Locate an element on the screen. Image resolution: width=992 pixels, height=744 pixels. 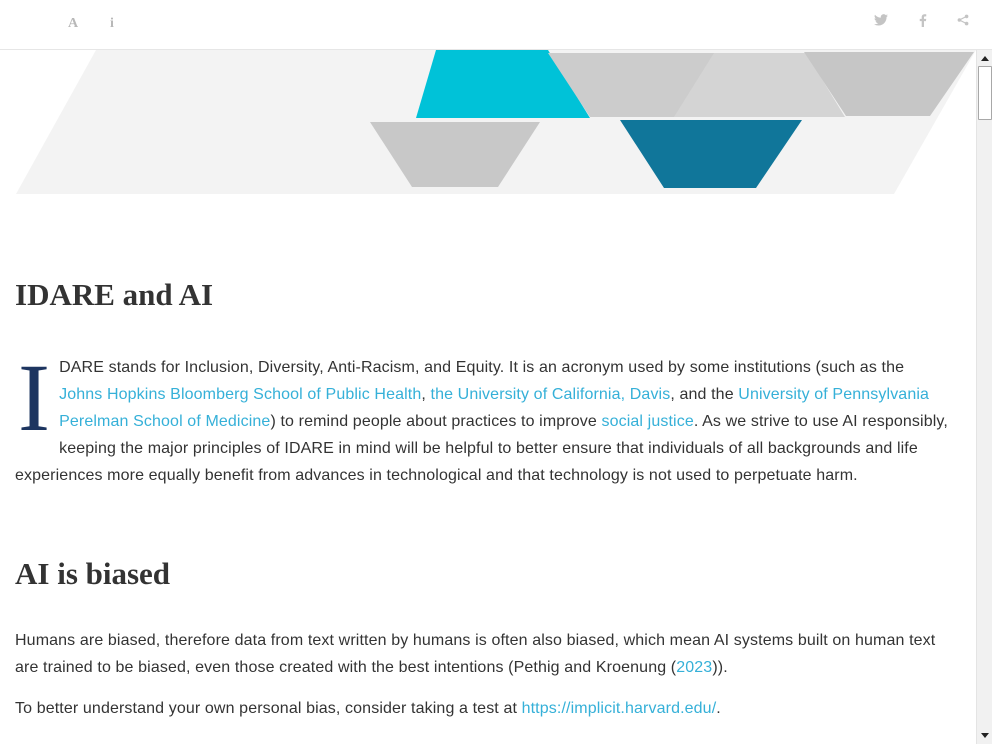
drop-cap-letter: I is located at coordinates (34, 397).